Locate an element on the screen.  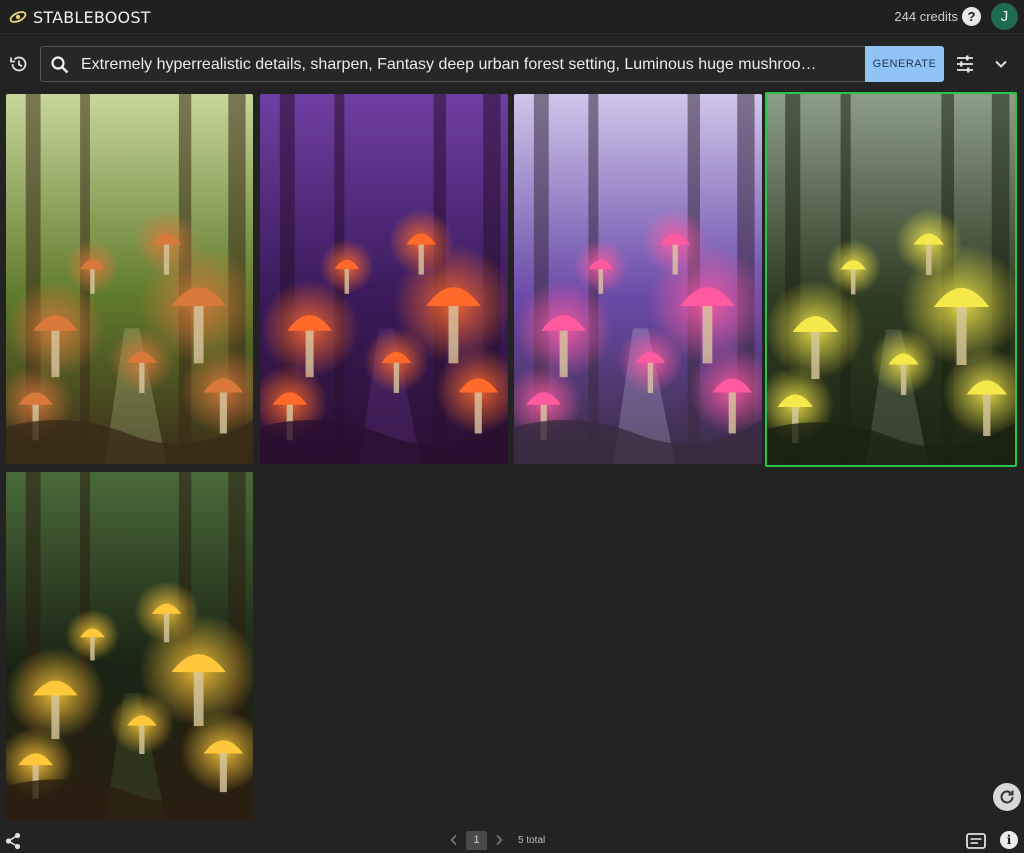
share-icon is located at coordinates (13, 841).